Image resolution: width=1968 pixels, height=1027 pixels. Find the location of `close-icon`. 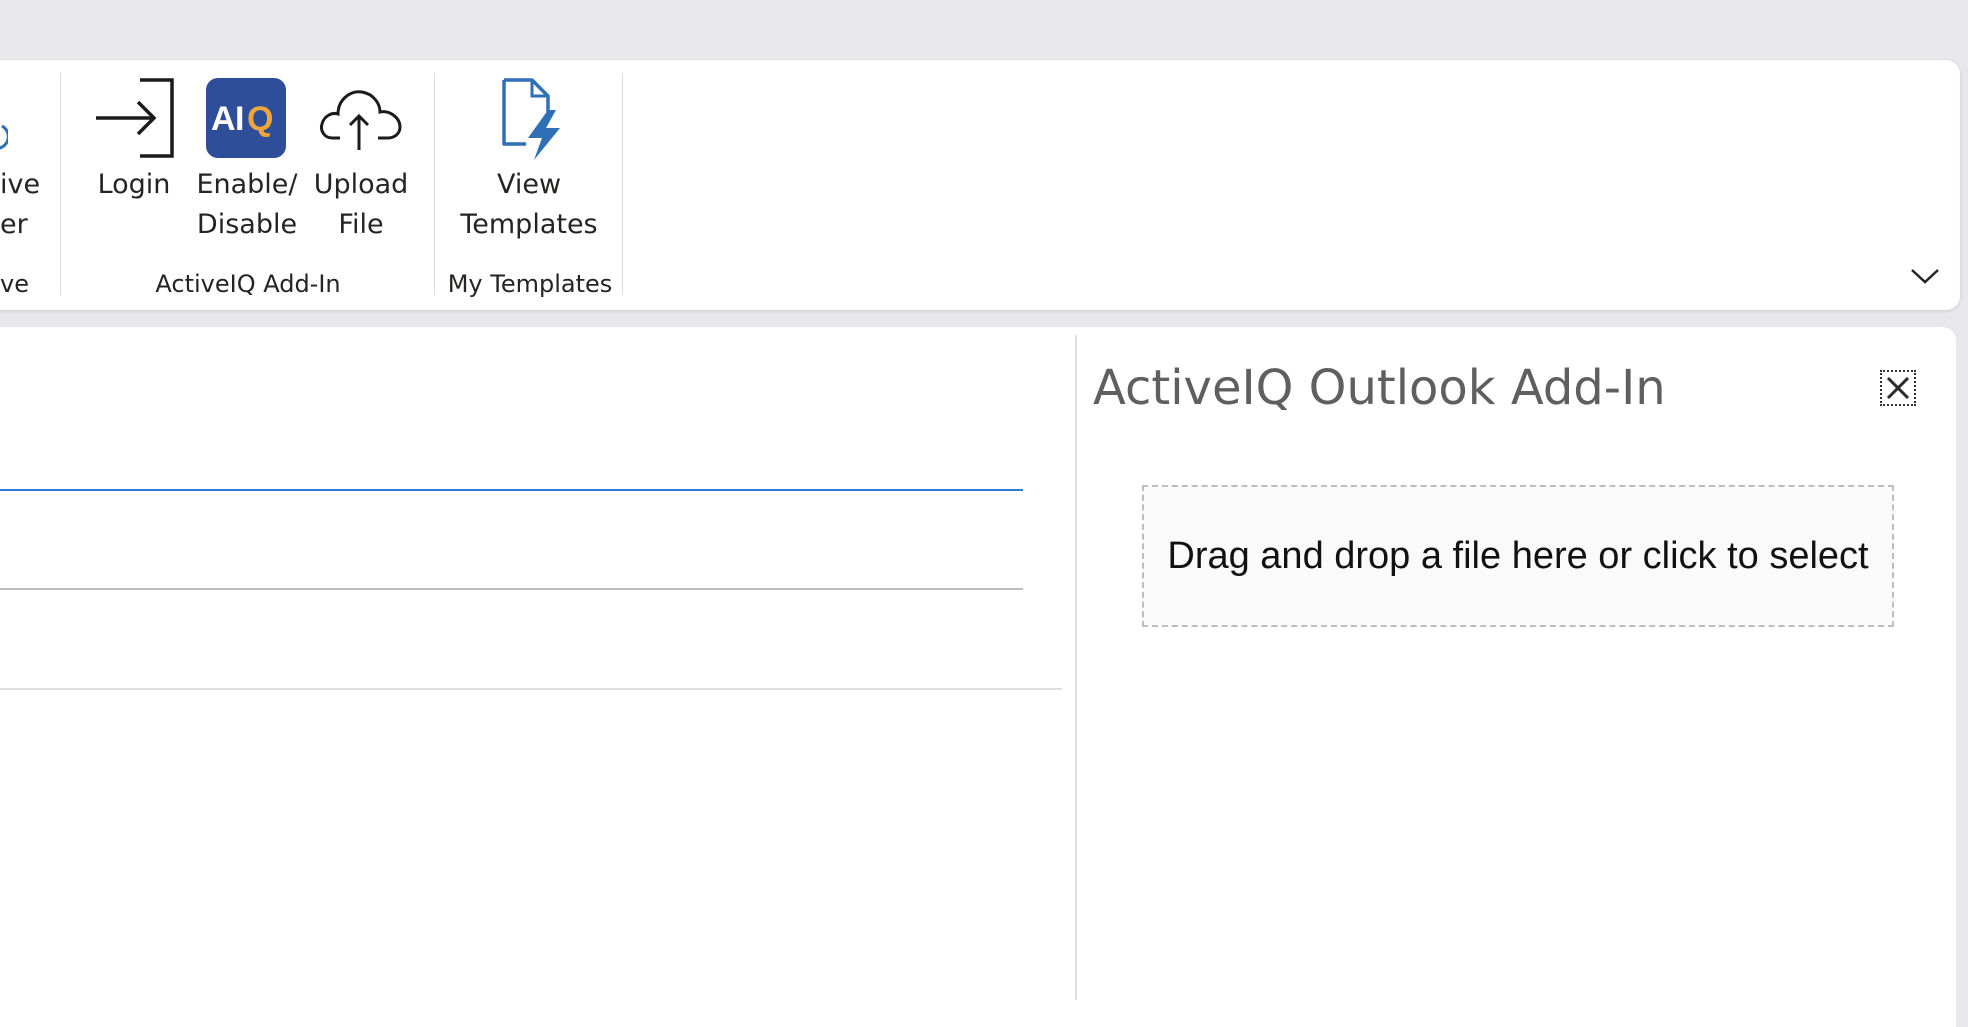

close-icon is located at coordinates (1898, 388).